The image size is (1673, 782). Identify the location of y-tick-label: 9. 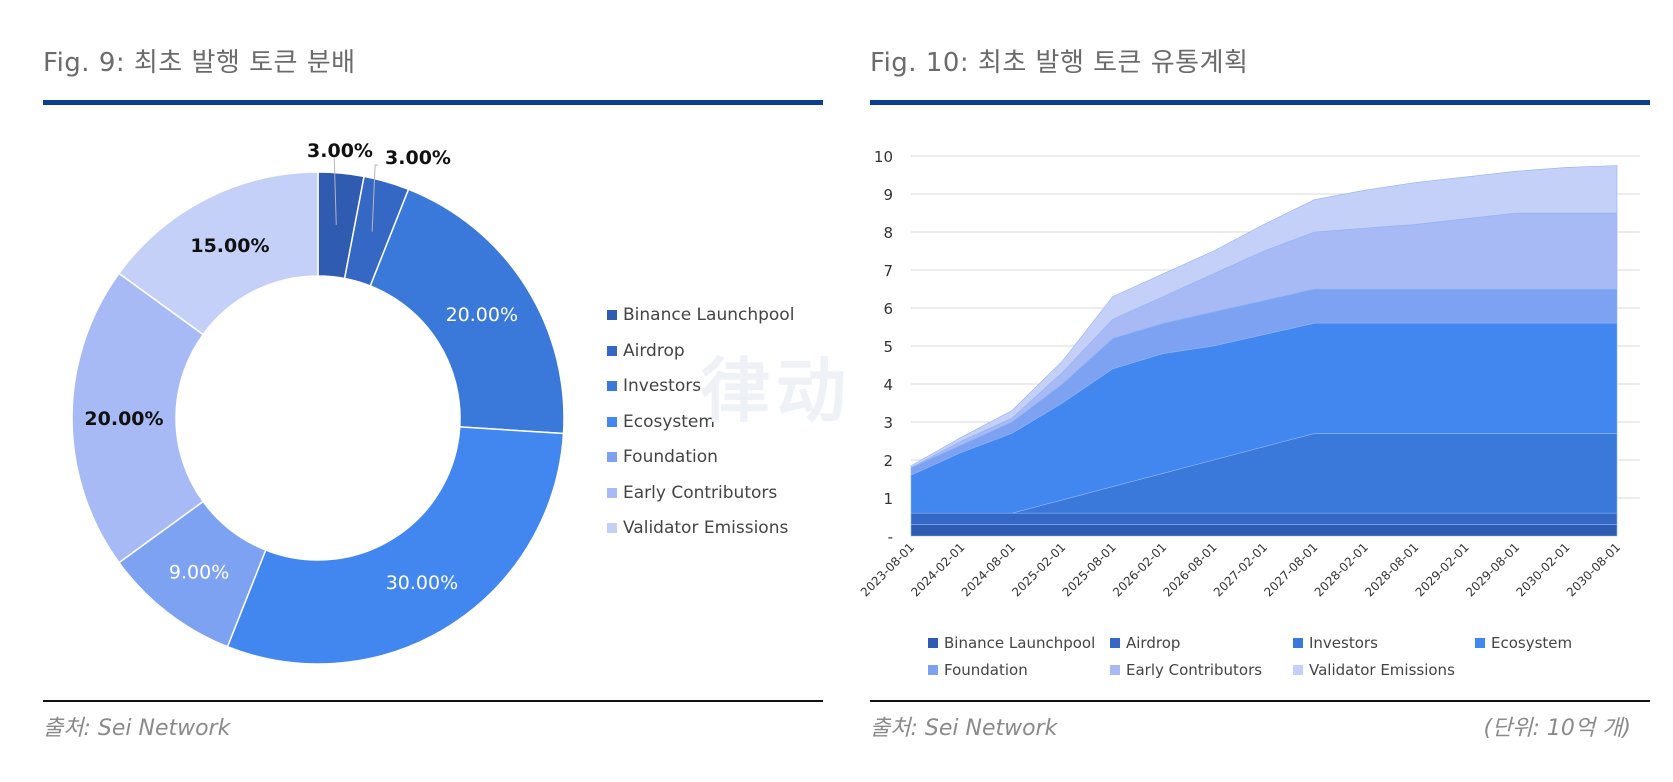
(888, 195).